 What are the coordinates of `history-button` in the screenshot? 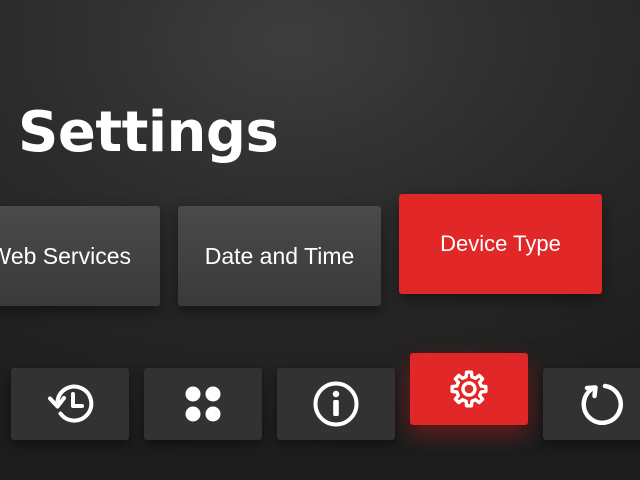 It's located at (70, 404).